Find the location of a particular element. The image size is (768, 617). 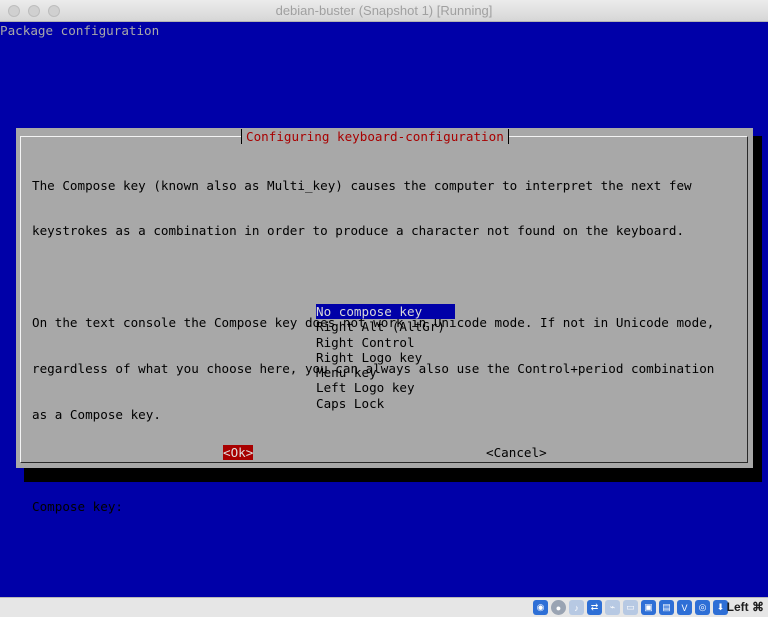

virtualbox-icon: V is located at coordinates (684, 607).